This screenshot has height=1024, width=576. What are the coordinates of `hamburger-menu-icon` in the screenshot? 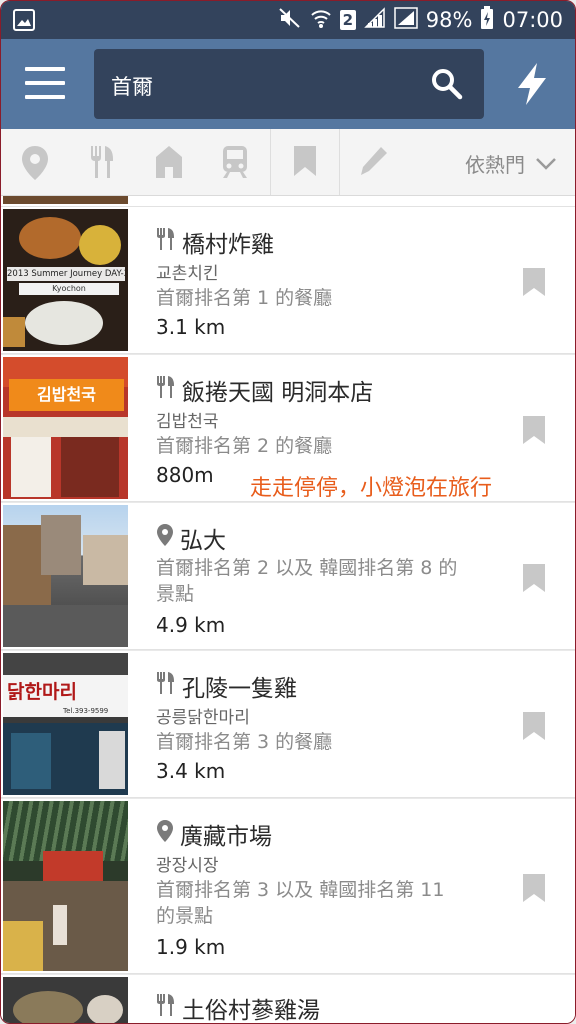 It's located at (45, 69).